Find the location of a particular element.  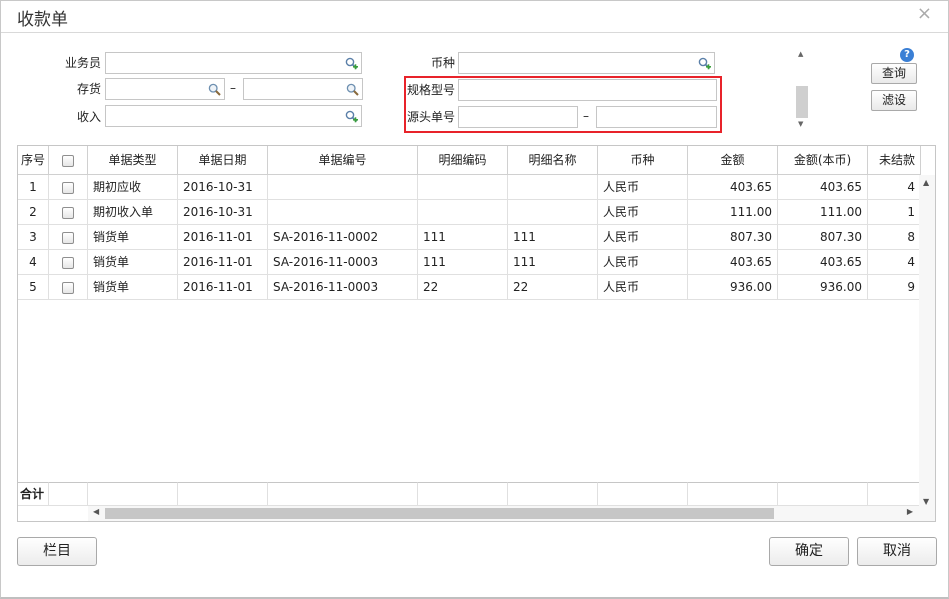

row-seq: 4 is located at coordinates (33, 262).